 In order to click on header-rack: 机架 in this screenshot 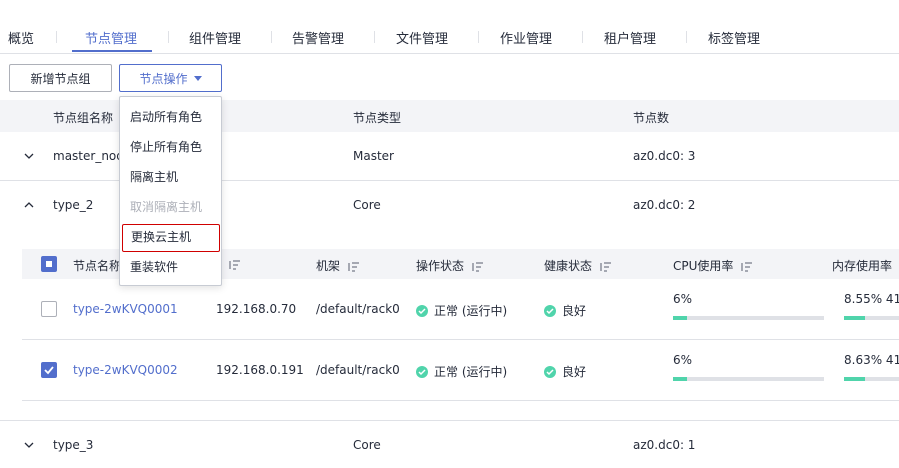, I will do `click(338, 265)`.